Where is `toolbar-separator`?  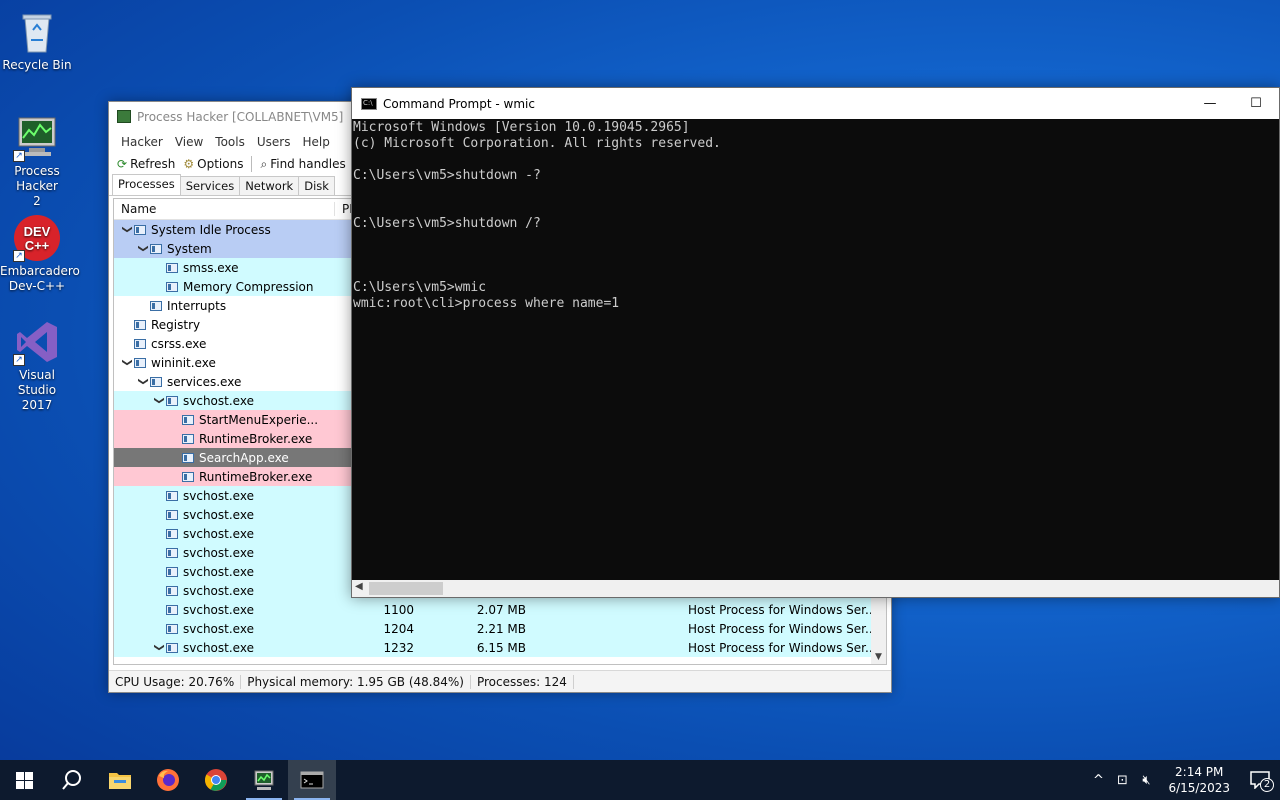 toolbar-separator is located at coordinates (252, 164).